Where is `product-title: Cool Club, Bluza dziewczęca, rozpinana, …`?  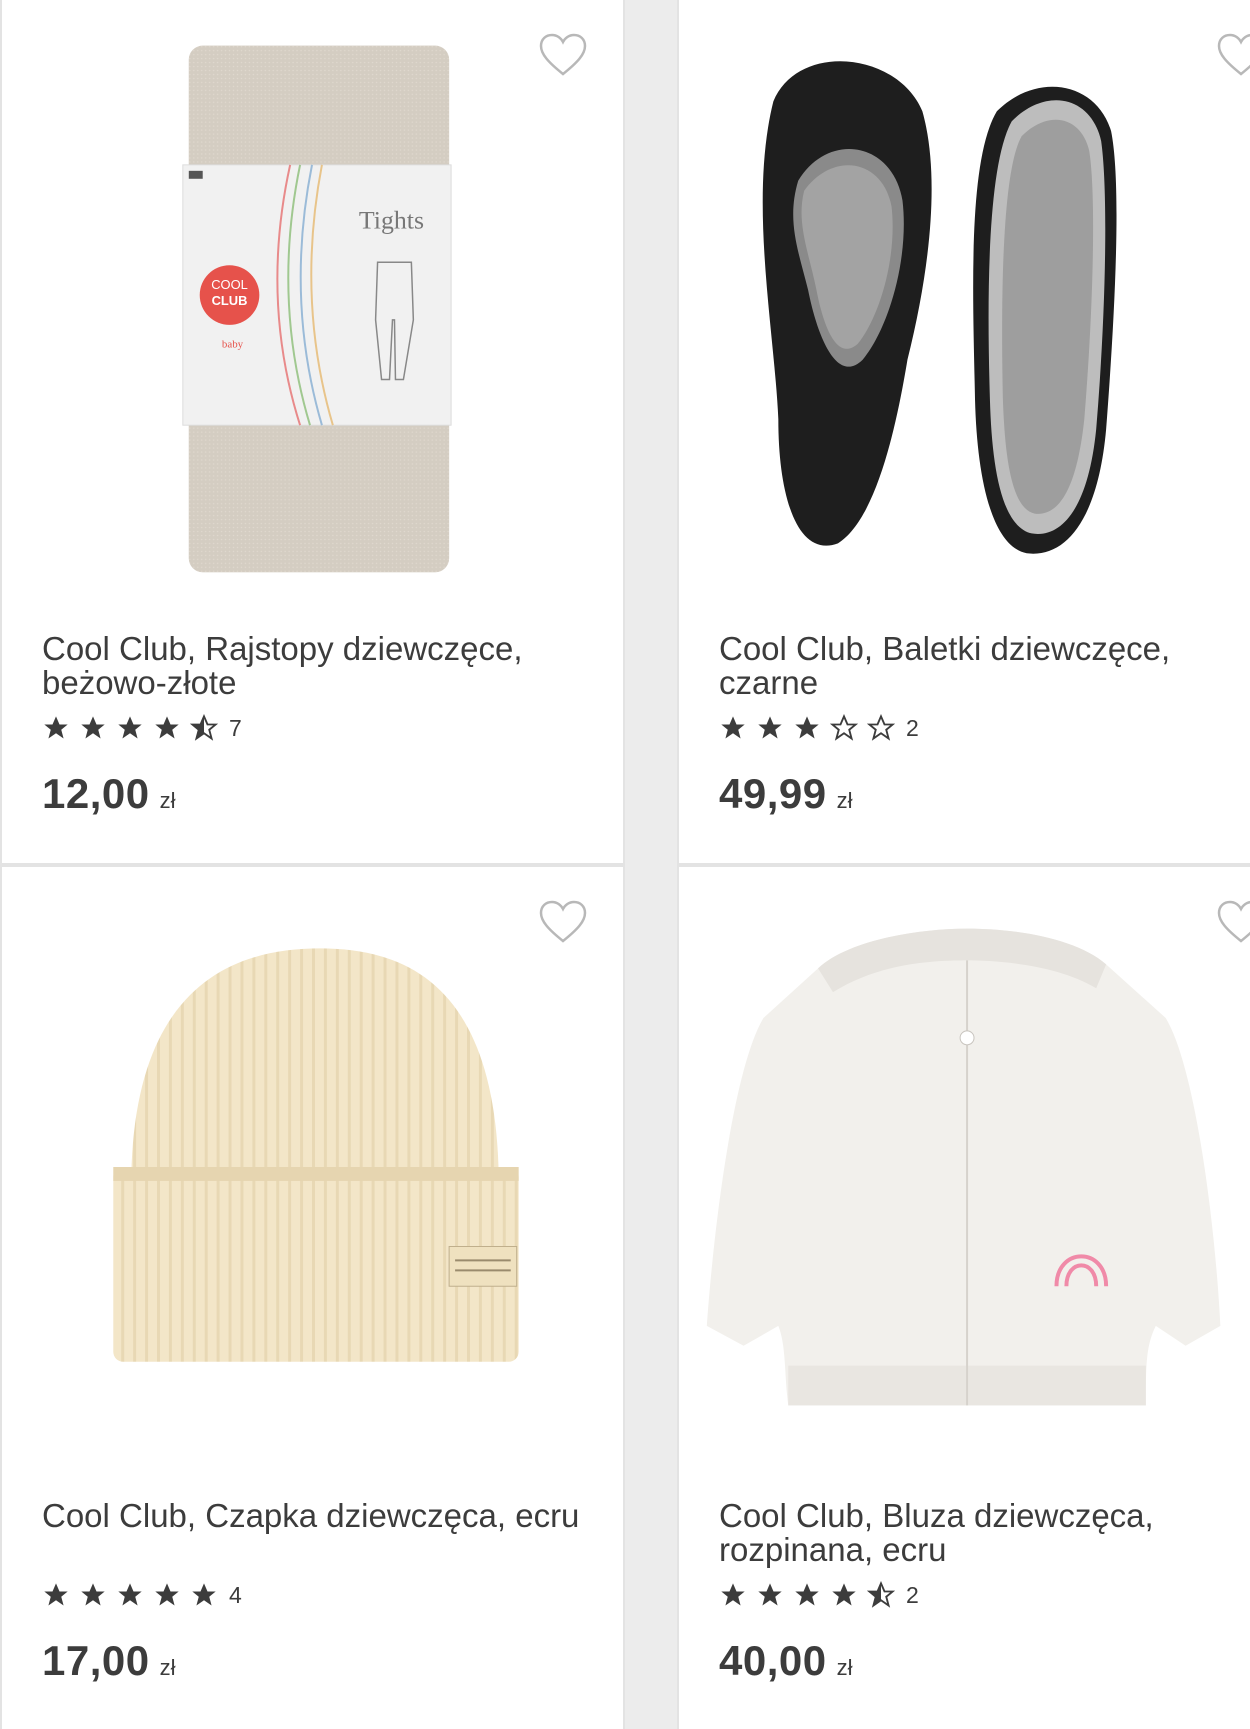
product-title: Cool Club, Bluza dziewczęca, rozpinana, … is located at coordinates (984, 1533).